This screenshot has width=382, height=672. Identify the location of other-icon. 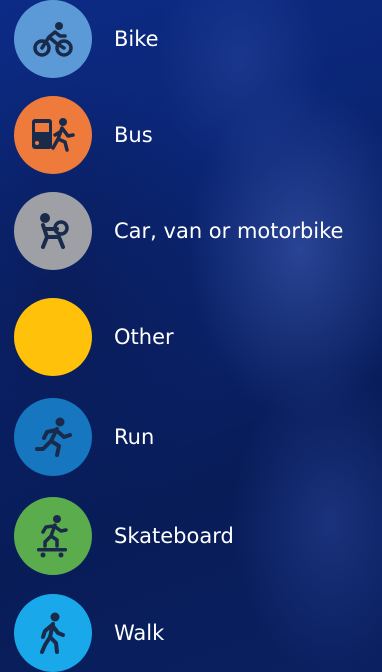
(53, 337).